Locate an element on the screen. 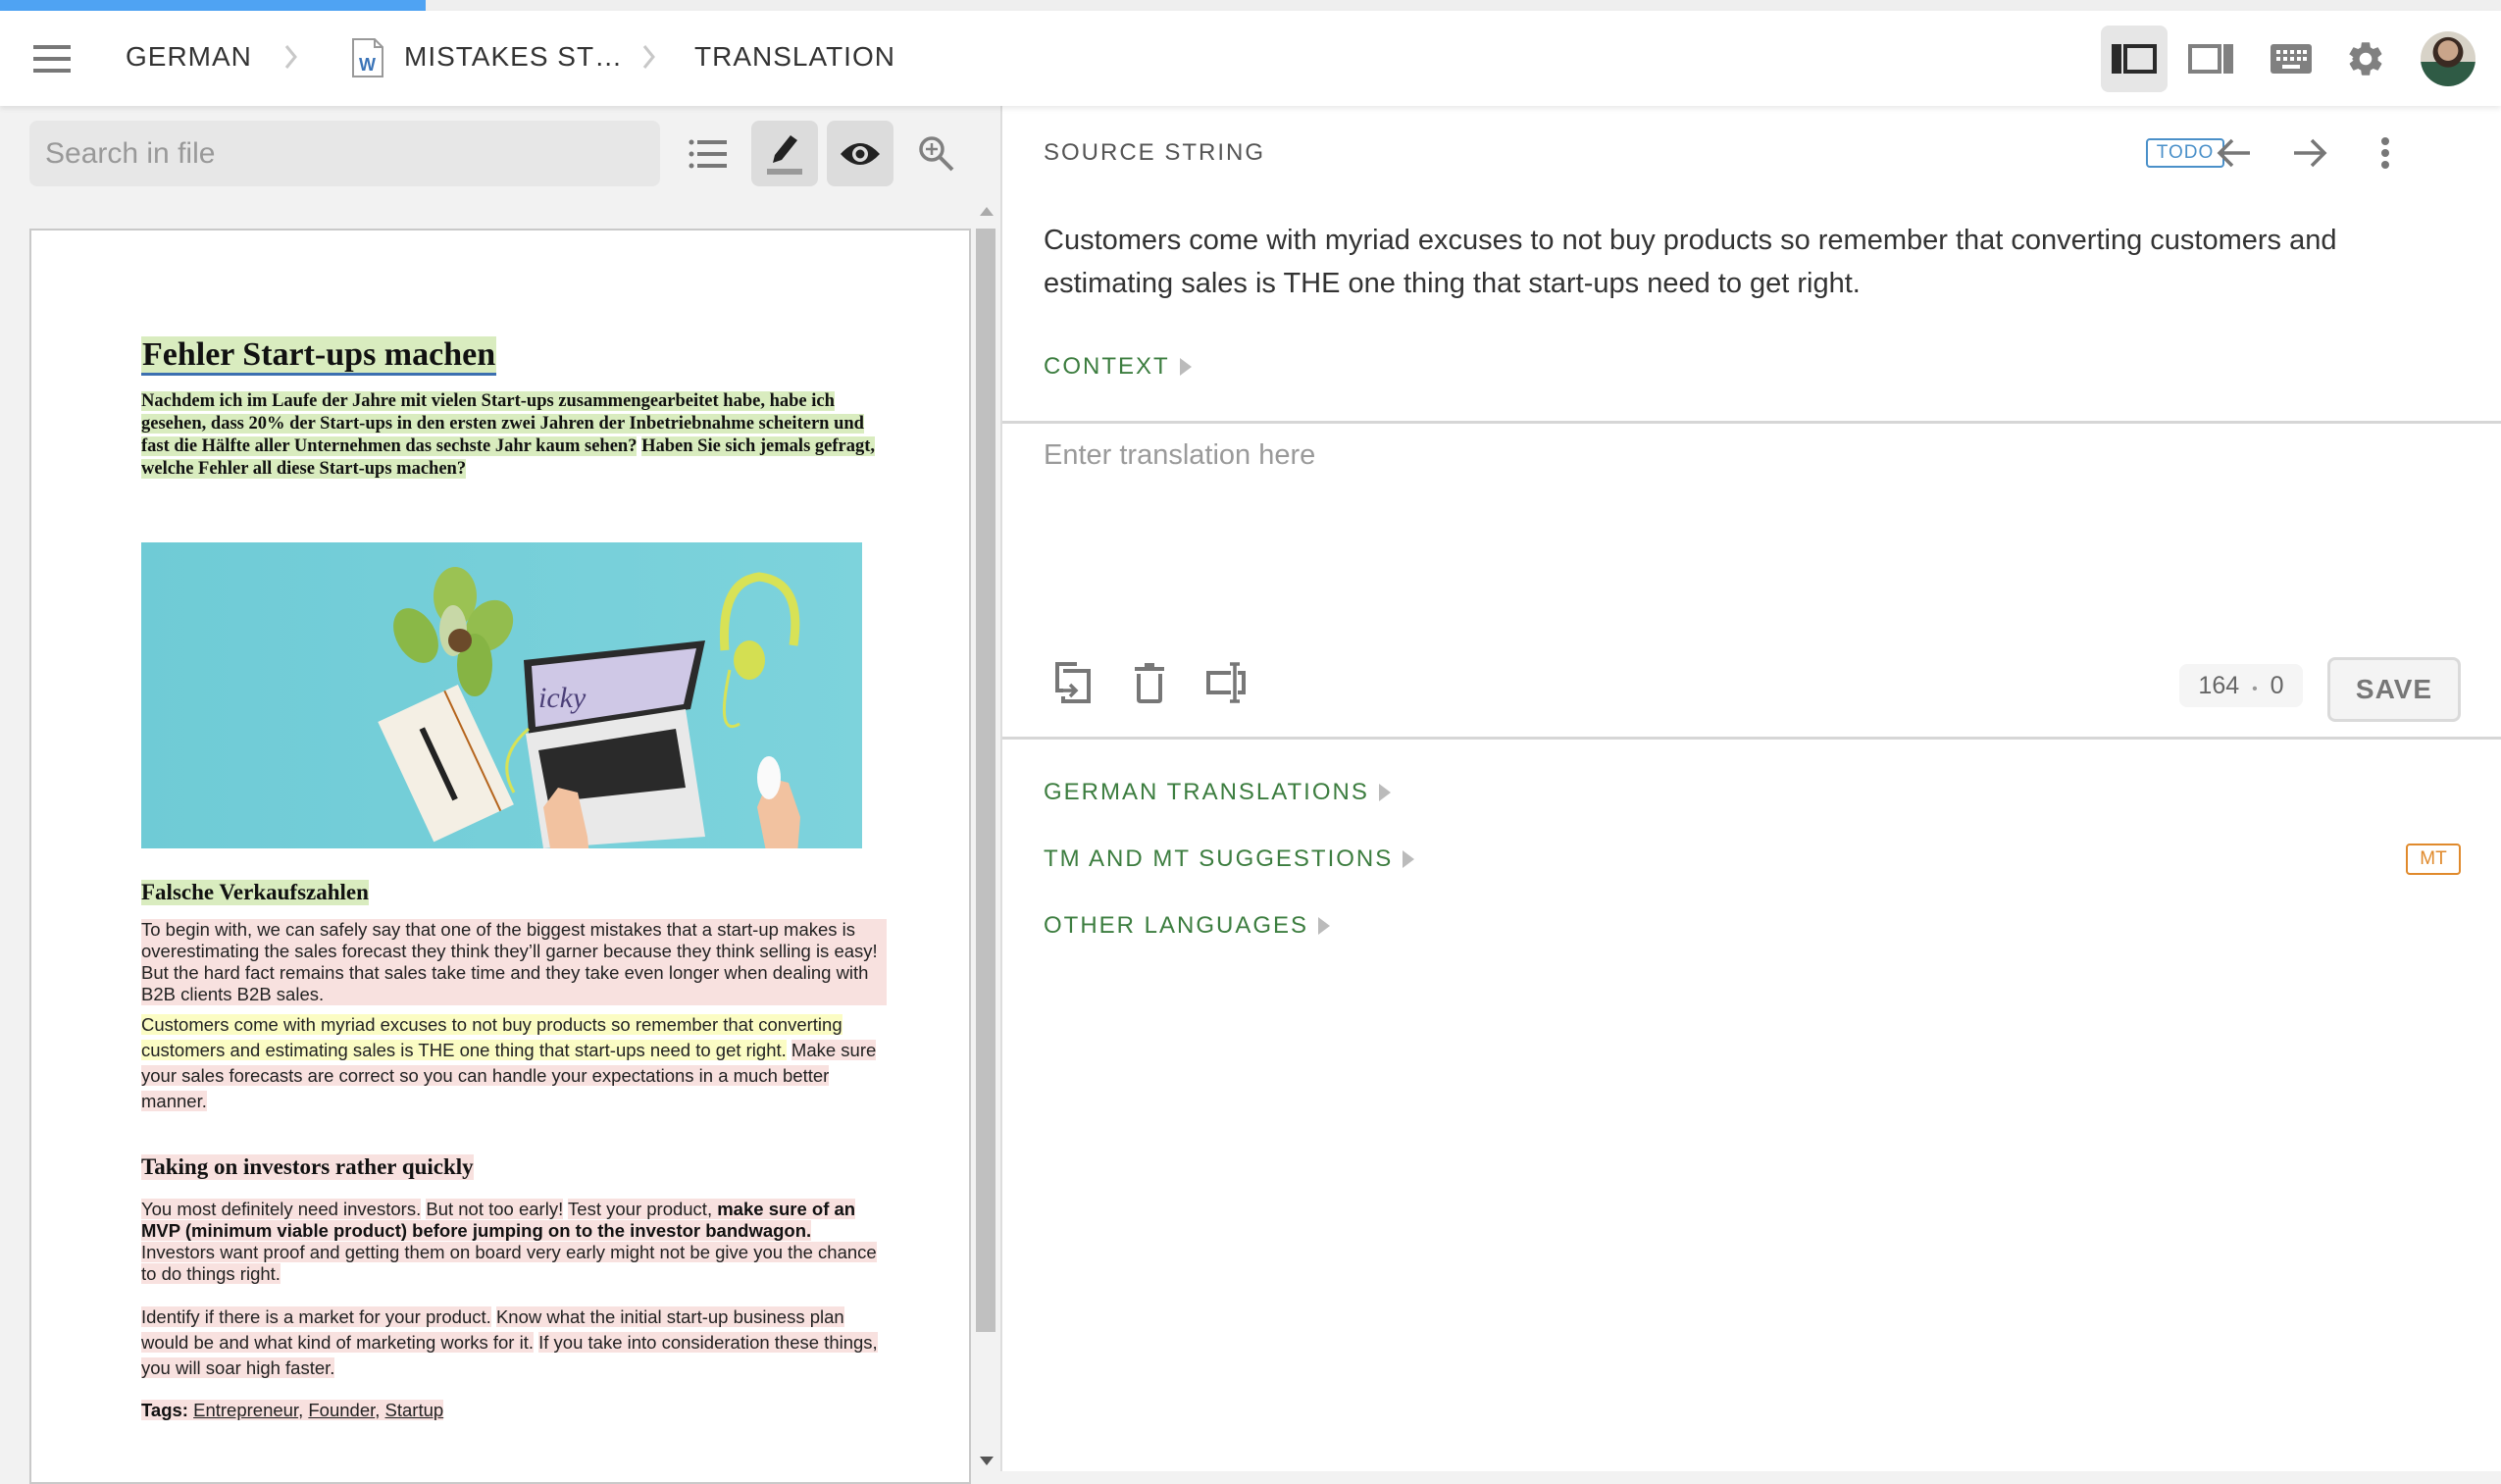 The height and width of the screenshot is (1484, 2501). list-view-button is located at coordinates (708, 153).